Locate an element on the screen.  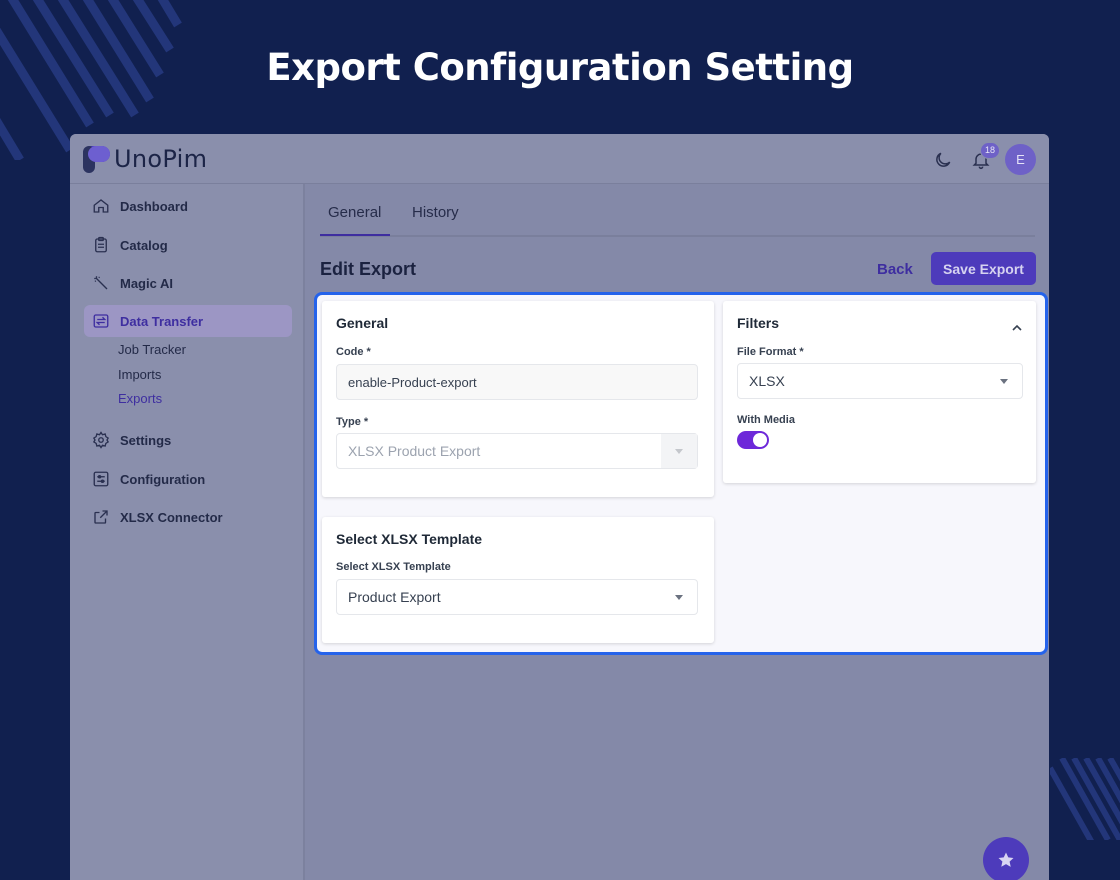
sidebar-item-xlsx-connector: XLSX Connector is located at coordinates (188, 517).